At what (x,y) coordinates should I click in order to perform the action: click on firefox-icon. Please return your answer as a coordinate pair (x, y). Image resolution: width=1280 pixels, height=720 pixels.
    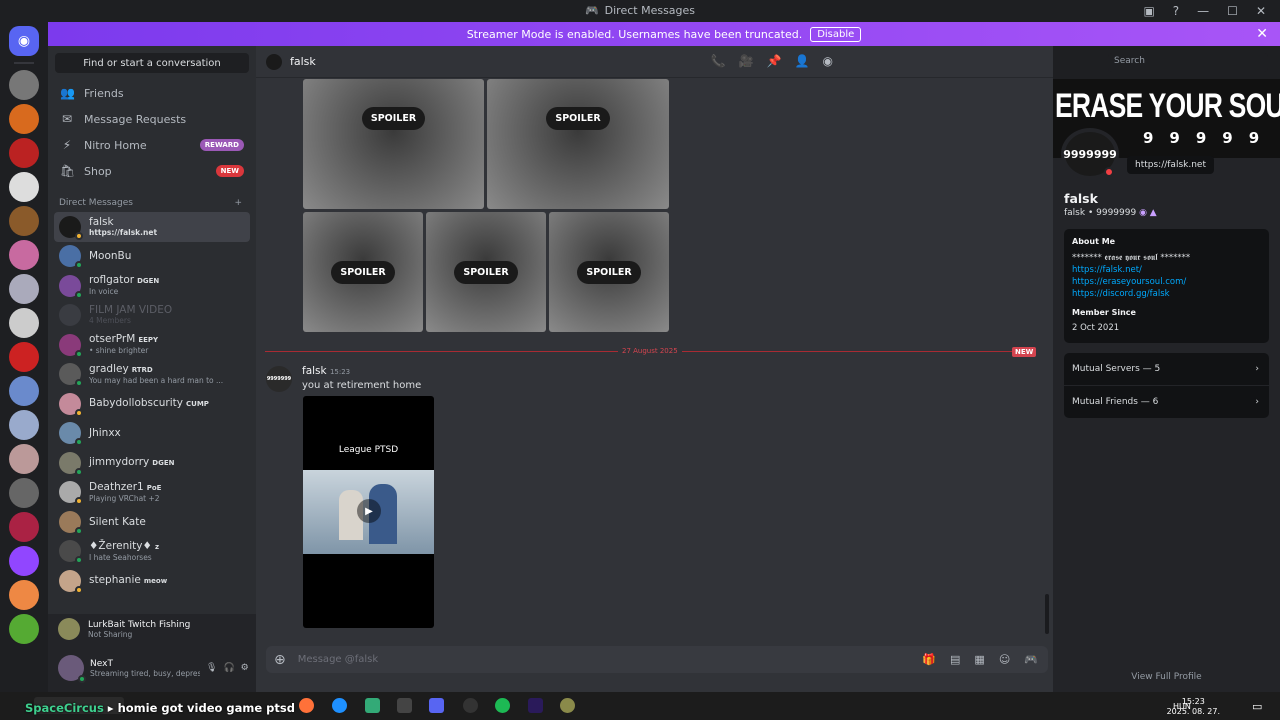
    Looking at the image, I should click on (306, 705).